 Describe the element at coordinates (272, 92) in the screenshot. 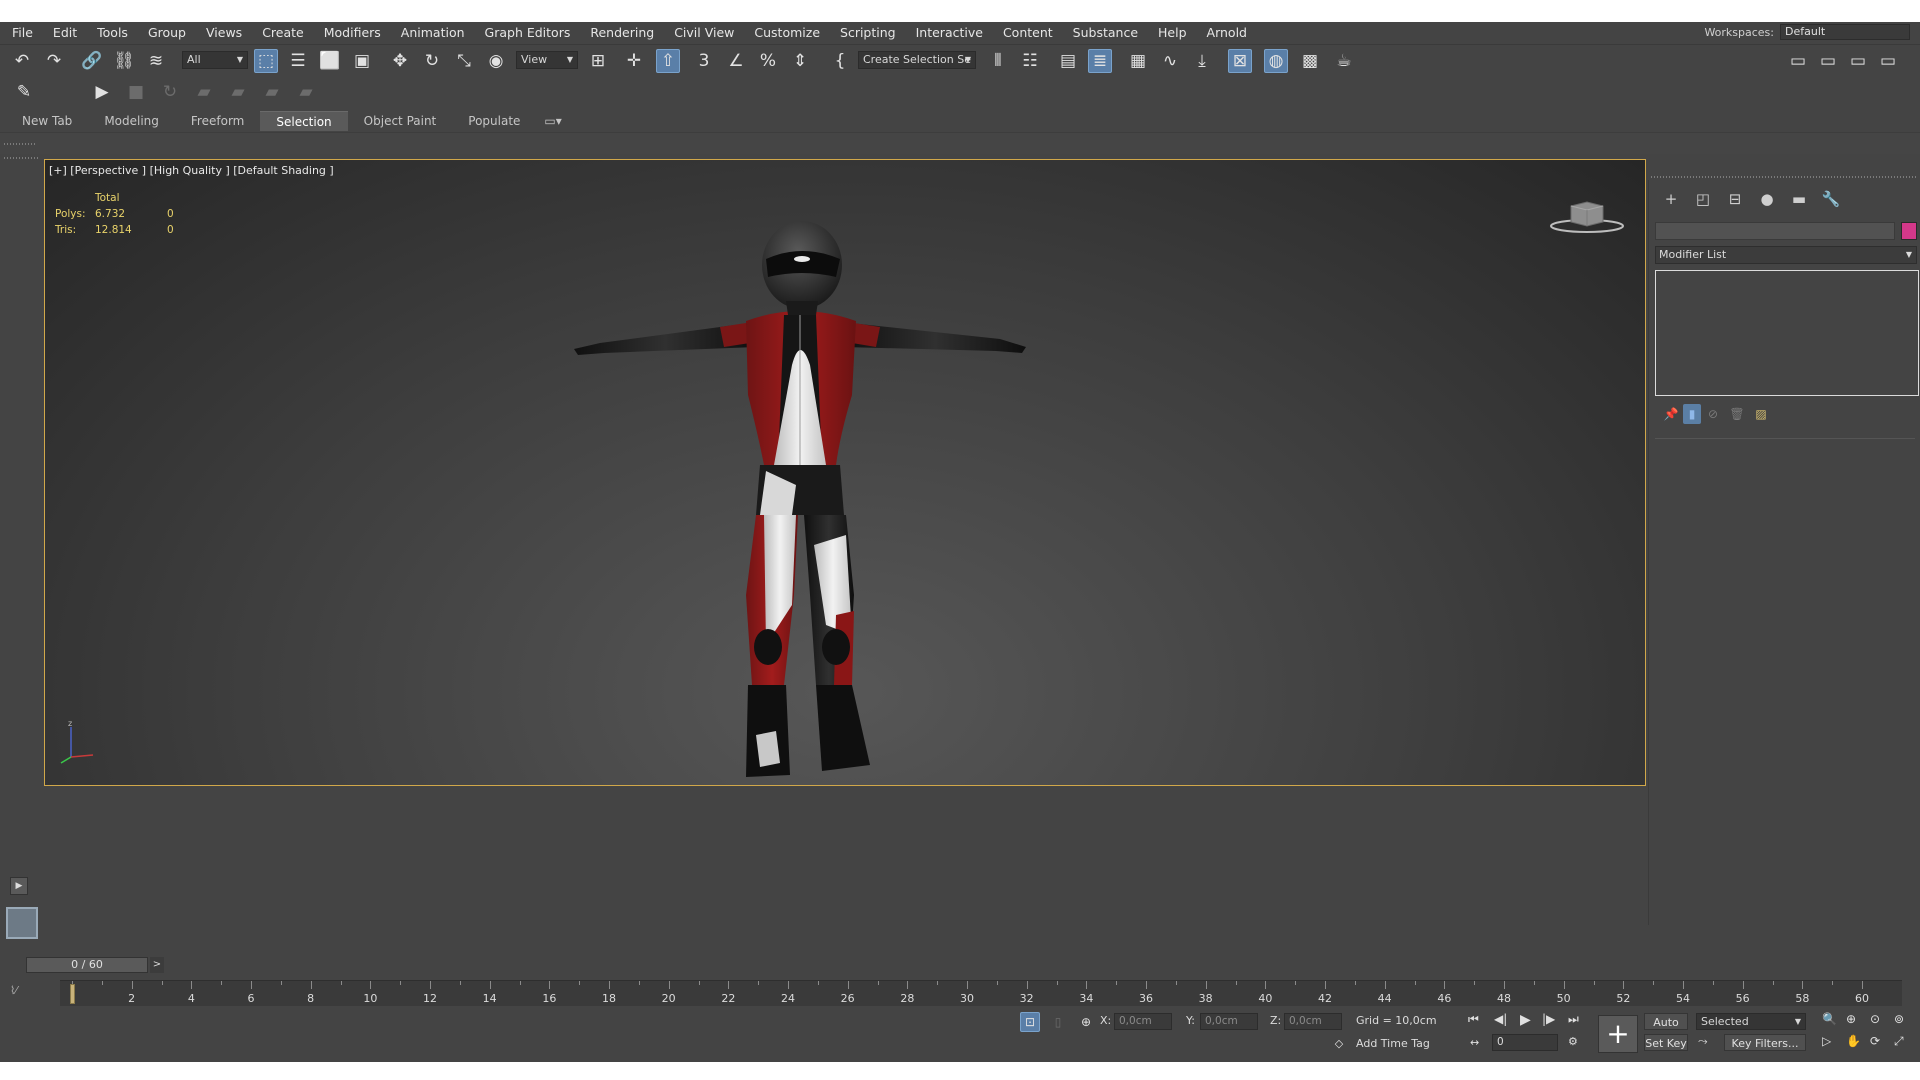

I see `tool-c-icon: ▰` at that location.